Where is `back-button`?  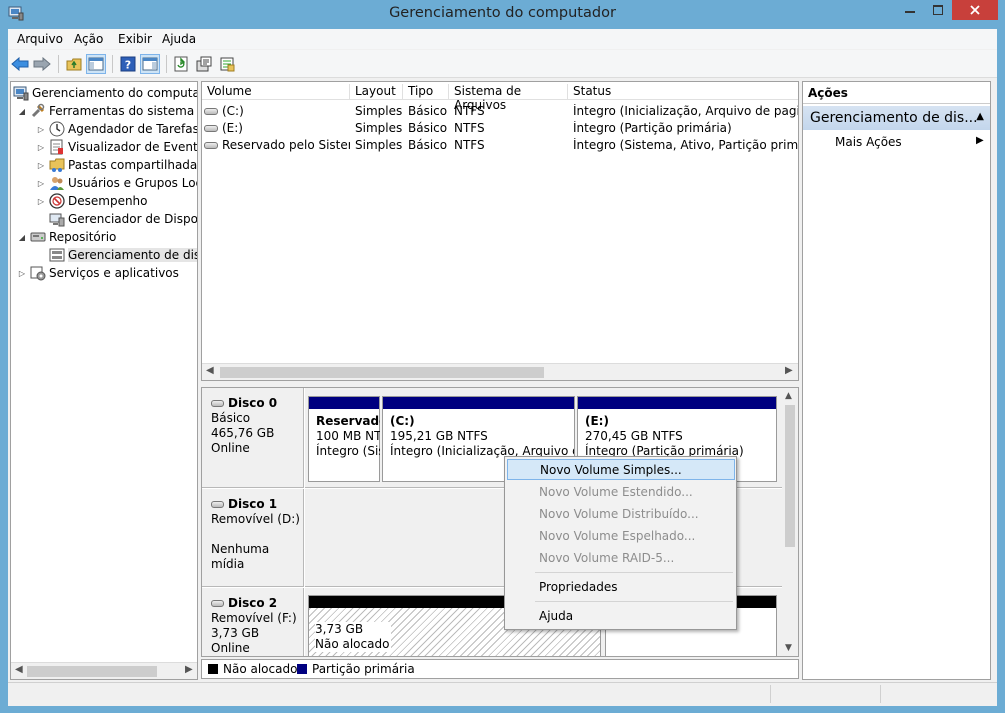
back-button is located at coordinates (20, 64).